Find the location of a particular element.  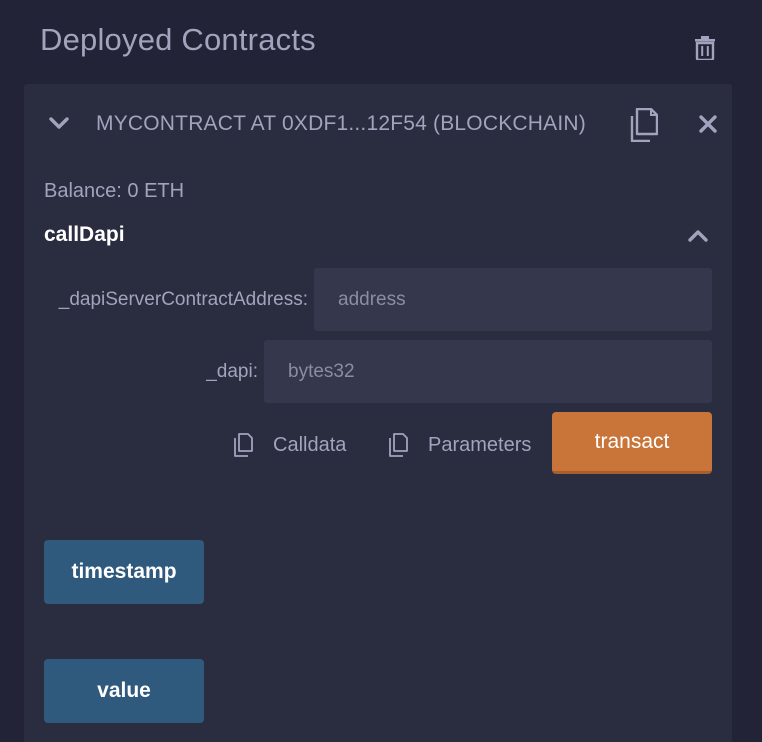

trash-icon is located at coordinates (705, 48).